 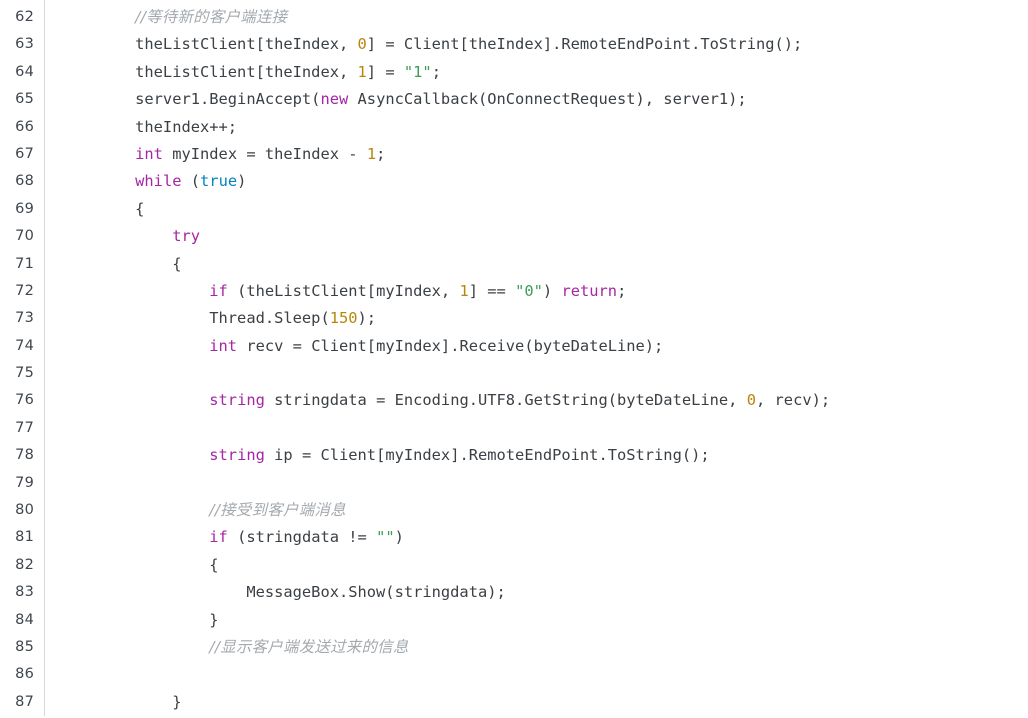 What do you see at coordinates (309, 646) in the screenshot?
I see `token-comment: //显示客户端发送过来的信息` at bounding box center [309, 646].